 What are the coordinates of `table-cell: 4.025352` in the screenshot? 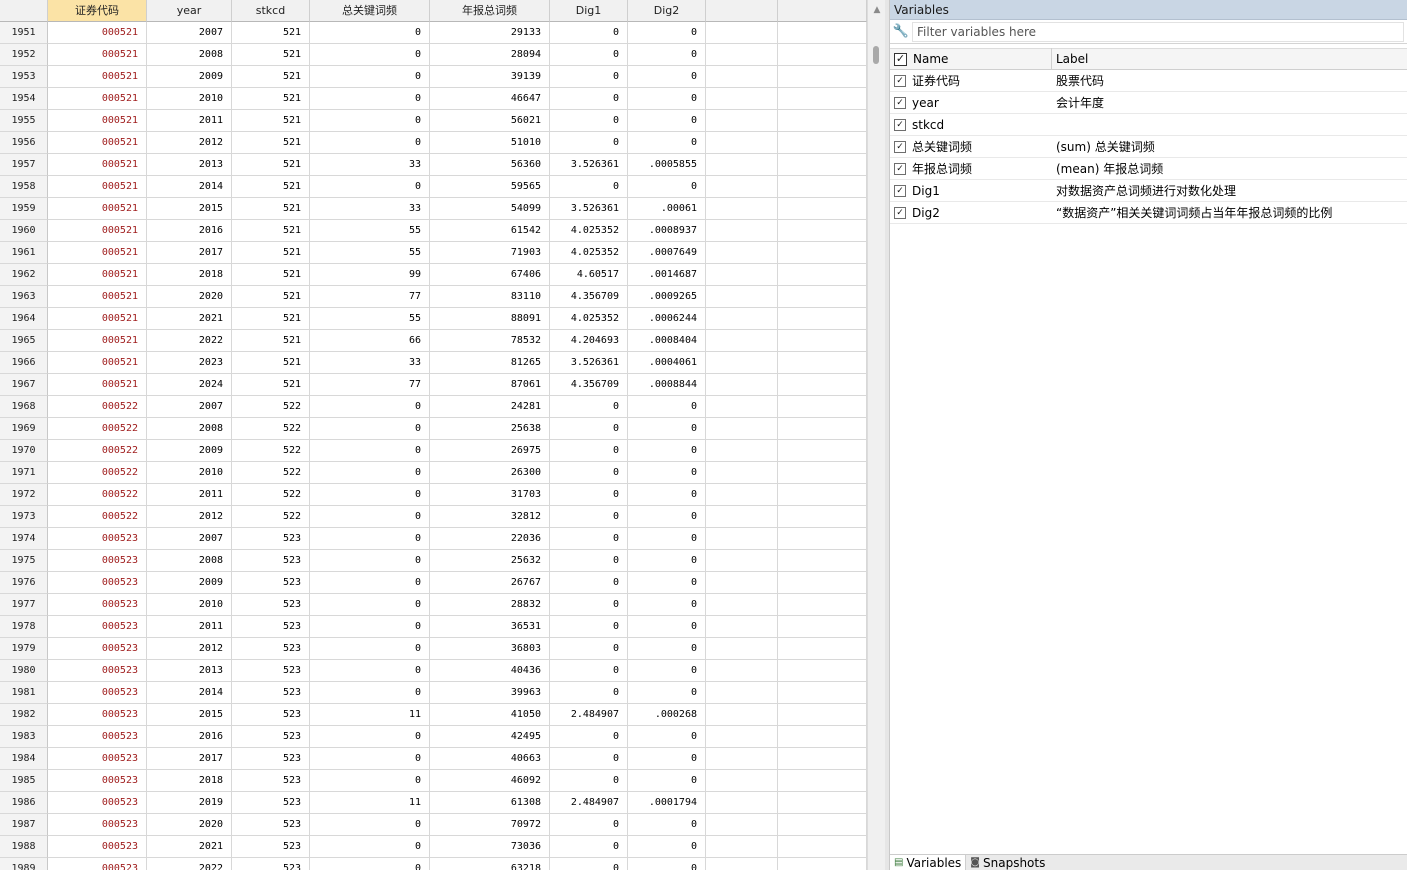 It's located at (589, 253).